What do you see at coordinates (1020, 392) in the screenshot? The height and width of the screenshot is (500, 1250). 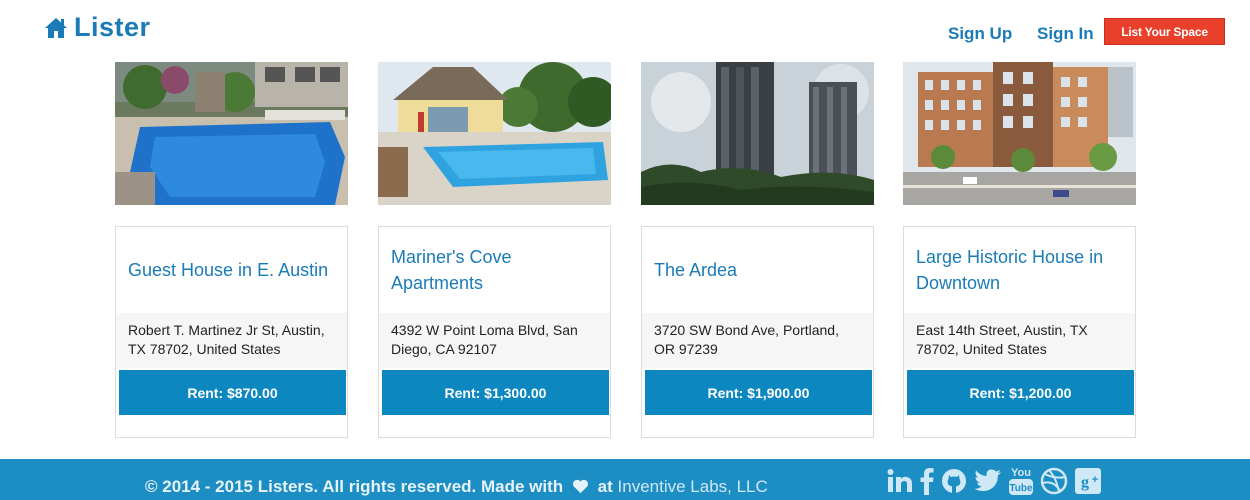 I see `rent-button: Rent: $1,200.00` at bounding box center [1020, 392].